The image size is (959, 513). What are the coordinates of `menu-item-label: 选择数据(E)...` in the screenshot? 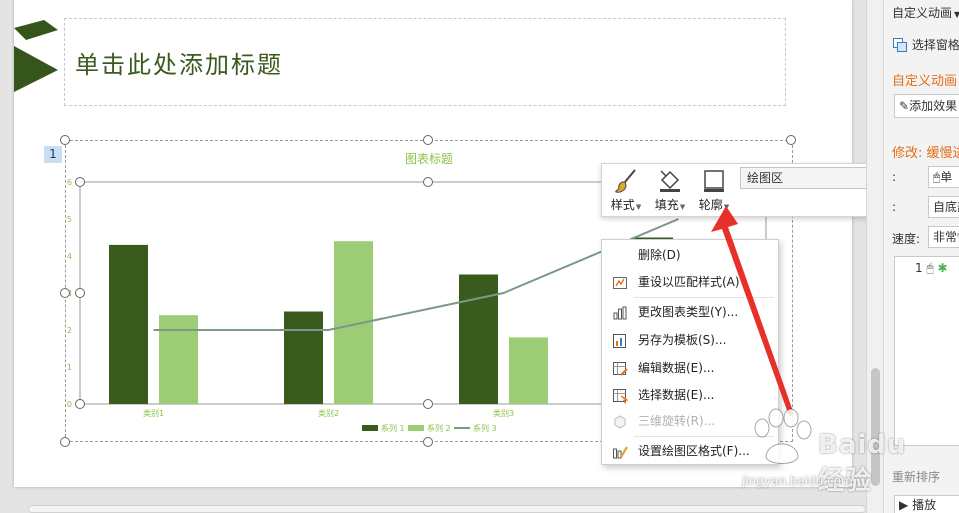 It's located at (676, 395).